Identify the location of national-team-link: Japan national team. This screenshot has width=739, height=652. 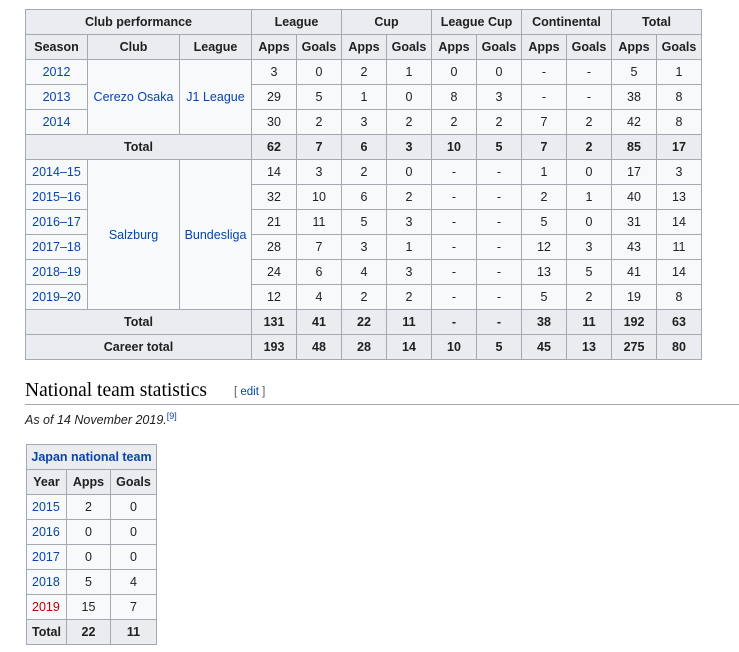
(91, 457).